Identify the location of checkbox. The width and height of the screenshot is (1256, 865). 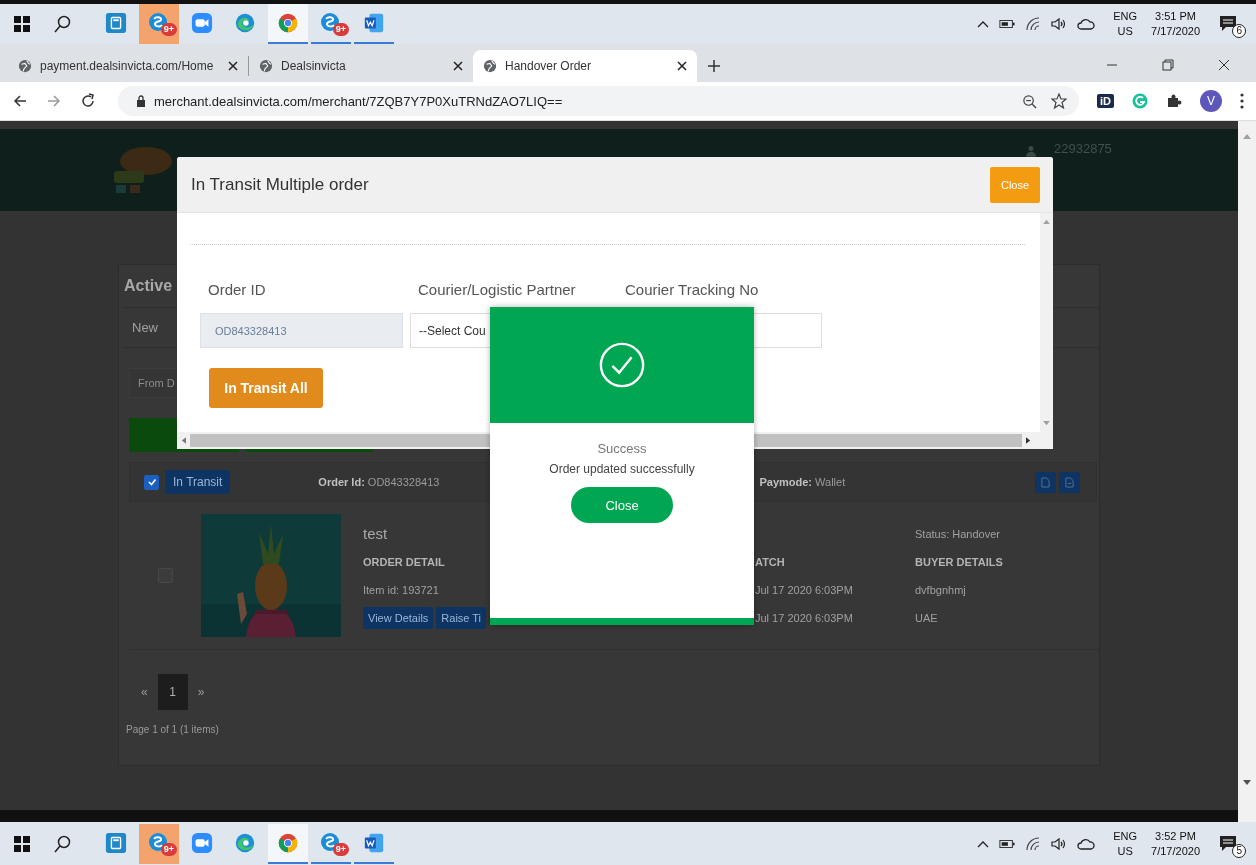
(151, 482).